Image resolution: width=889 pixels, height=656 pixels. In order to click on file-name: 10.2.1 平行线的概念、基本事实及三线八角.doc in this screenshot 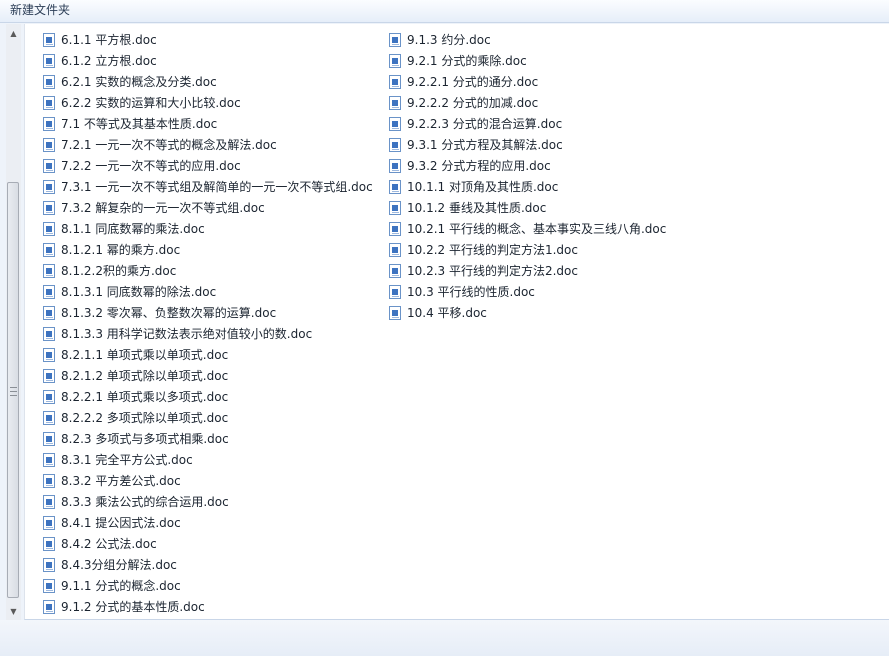, I will do `click(537, 229)`.